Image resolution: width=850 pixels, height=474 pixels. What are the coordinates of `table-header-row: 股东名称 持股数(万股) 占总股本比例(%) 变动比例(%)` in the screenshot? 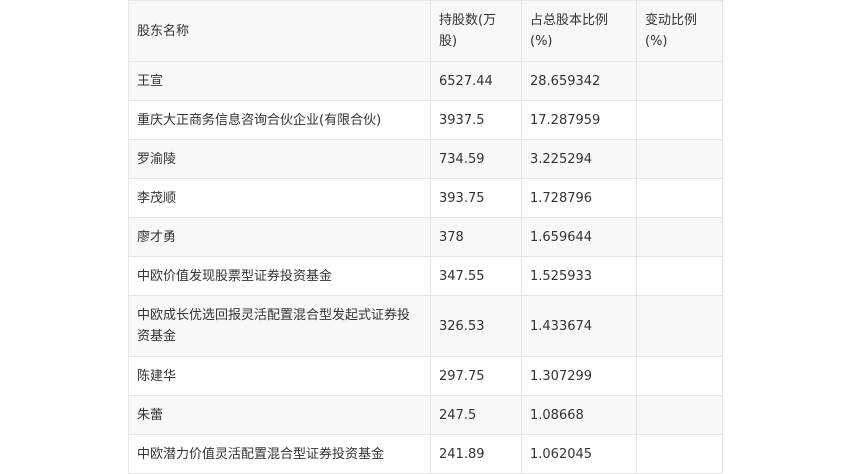 It's located at (425, 31).